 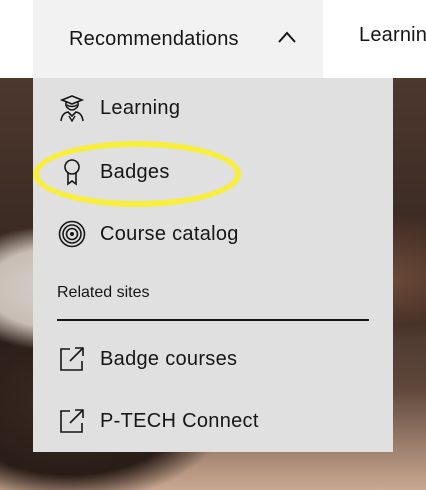 I want to click on menu-item-course-catalog: Course catalog, so click(x=213, y=234).